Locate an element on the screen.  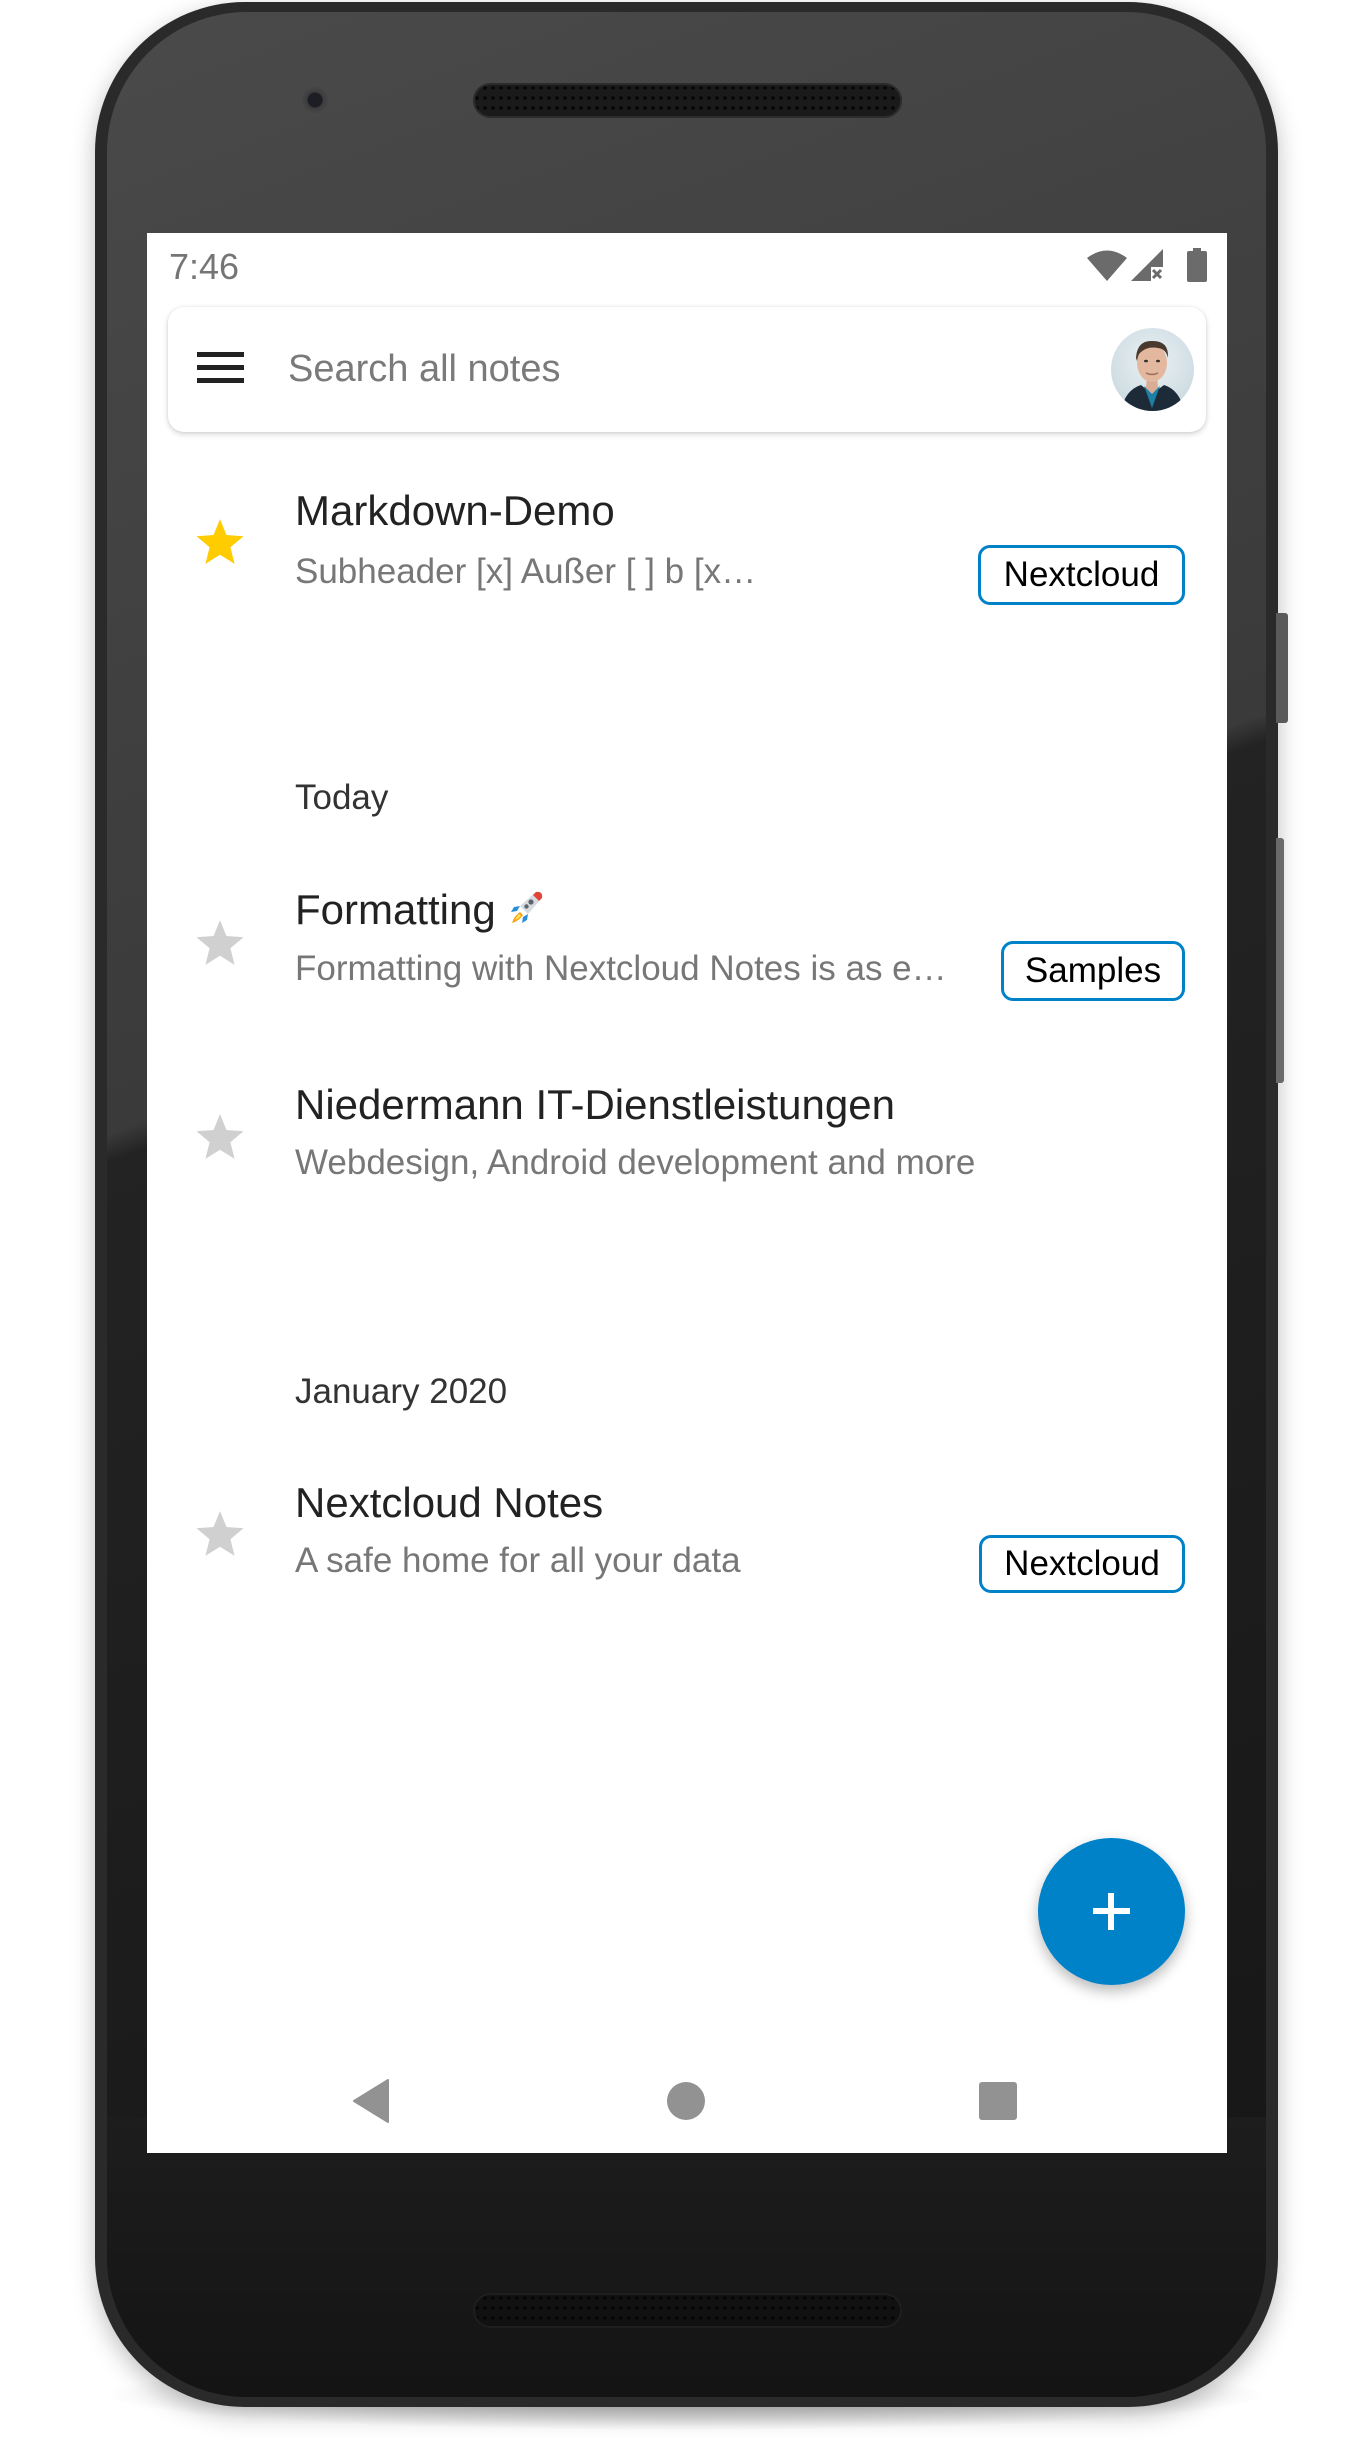
user-avatar is located at coordinates (1152, 369).